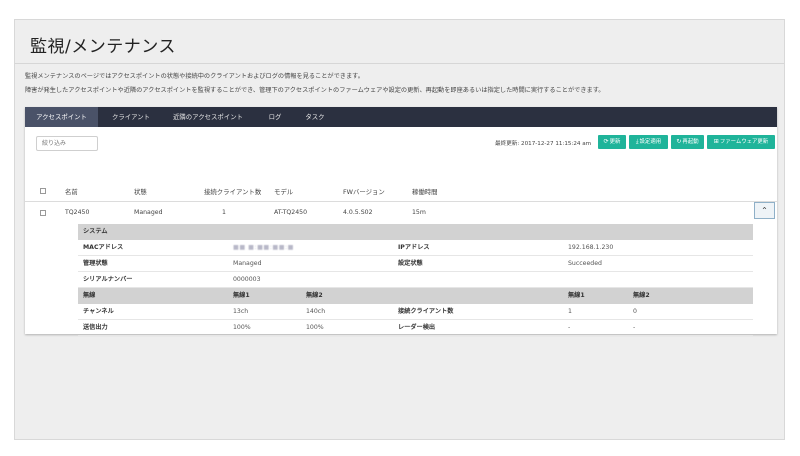 Image resolution: width=800 pixels, height=456 pixels. What do you see at coordinates (415, 280) in the screenshot?
I see `detail-row-serial: シリアルナンバー 0000003` at bounding box center [415, 280].